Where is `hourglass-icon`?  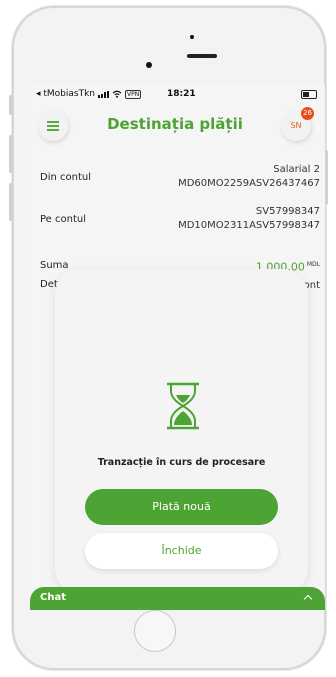 hourglass-icon is located at coordinates (183, 406).